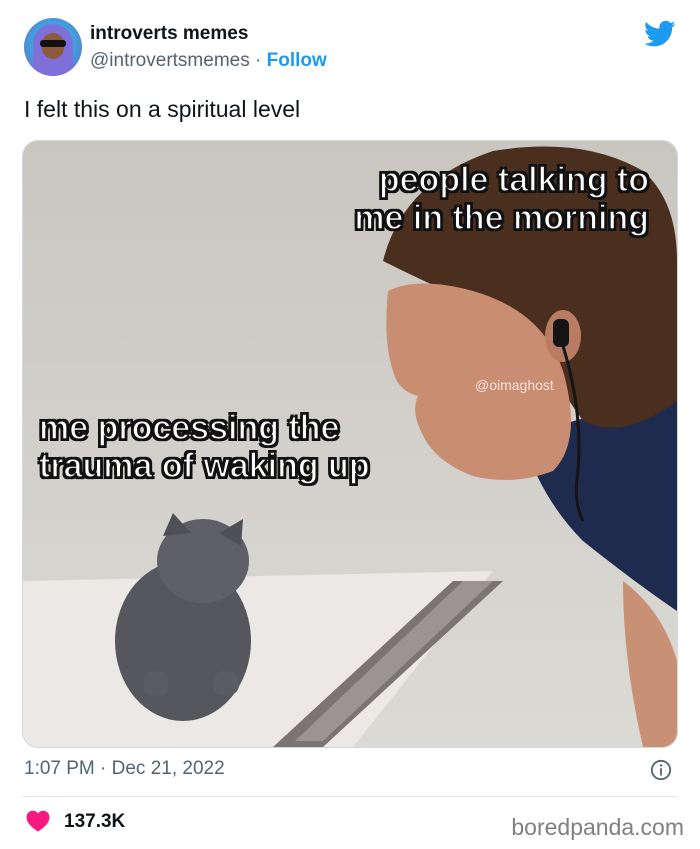  I want to click on source-credit: boredpanda.com, so click(597, 827).